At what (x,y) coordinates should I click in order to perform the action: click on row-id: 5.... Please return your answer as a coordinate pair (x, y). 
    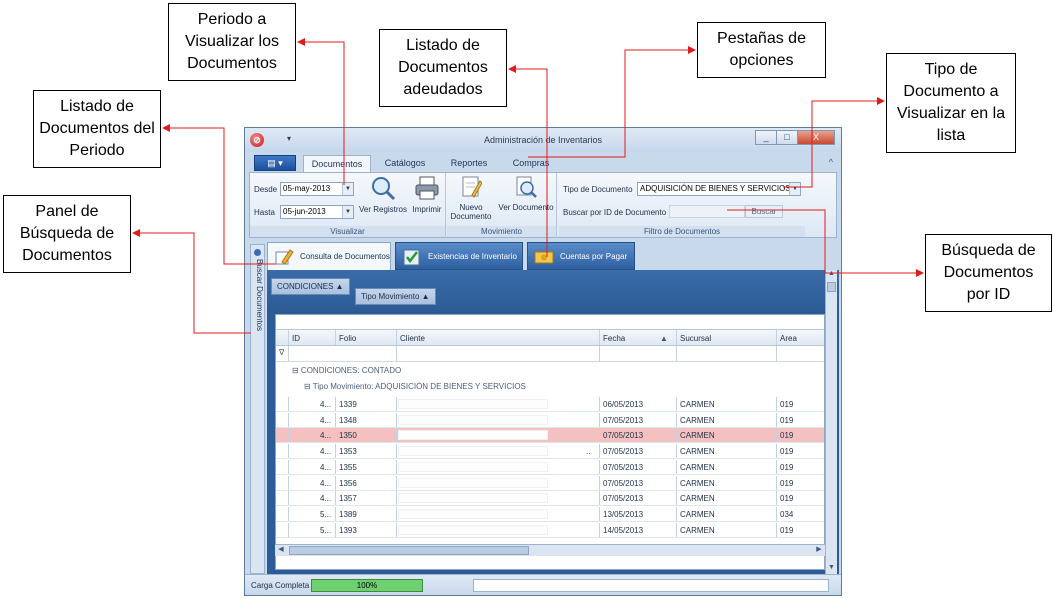
    Looking at the image, I should click on (326, 530).